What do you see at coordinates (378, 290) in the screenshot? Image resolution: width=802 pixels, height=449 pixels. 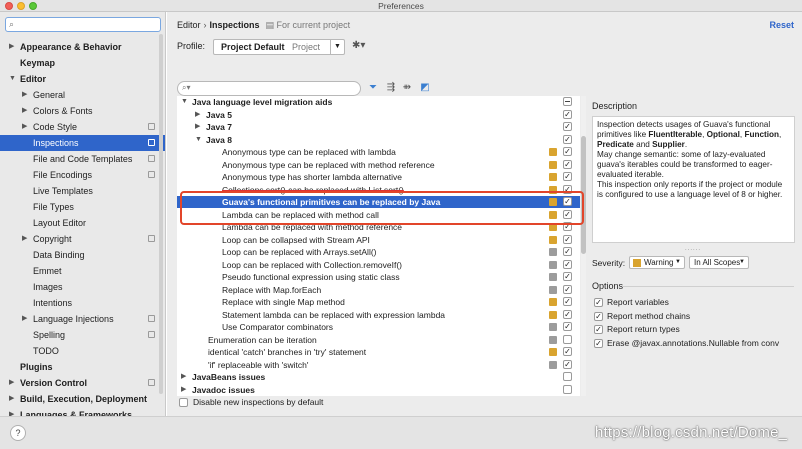 I see `inspection-row: Replace with Map.forEach ✓` at bounding box center [378, 290].